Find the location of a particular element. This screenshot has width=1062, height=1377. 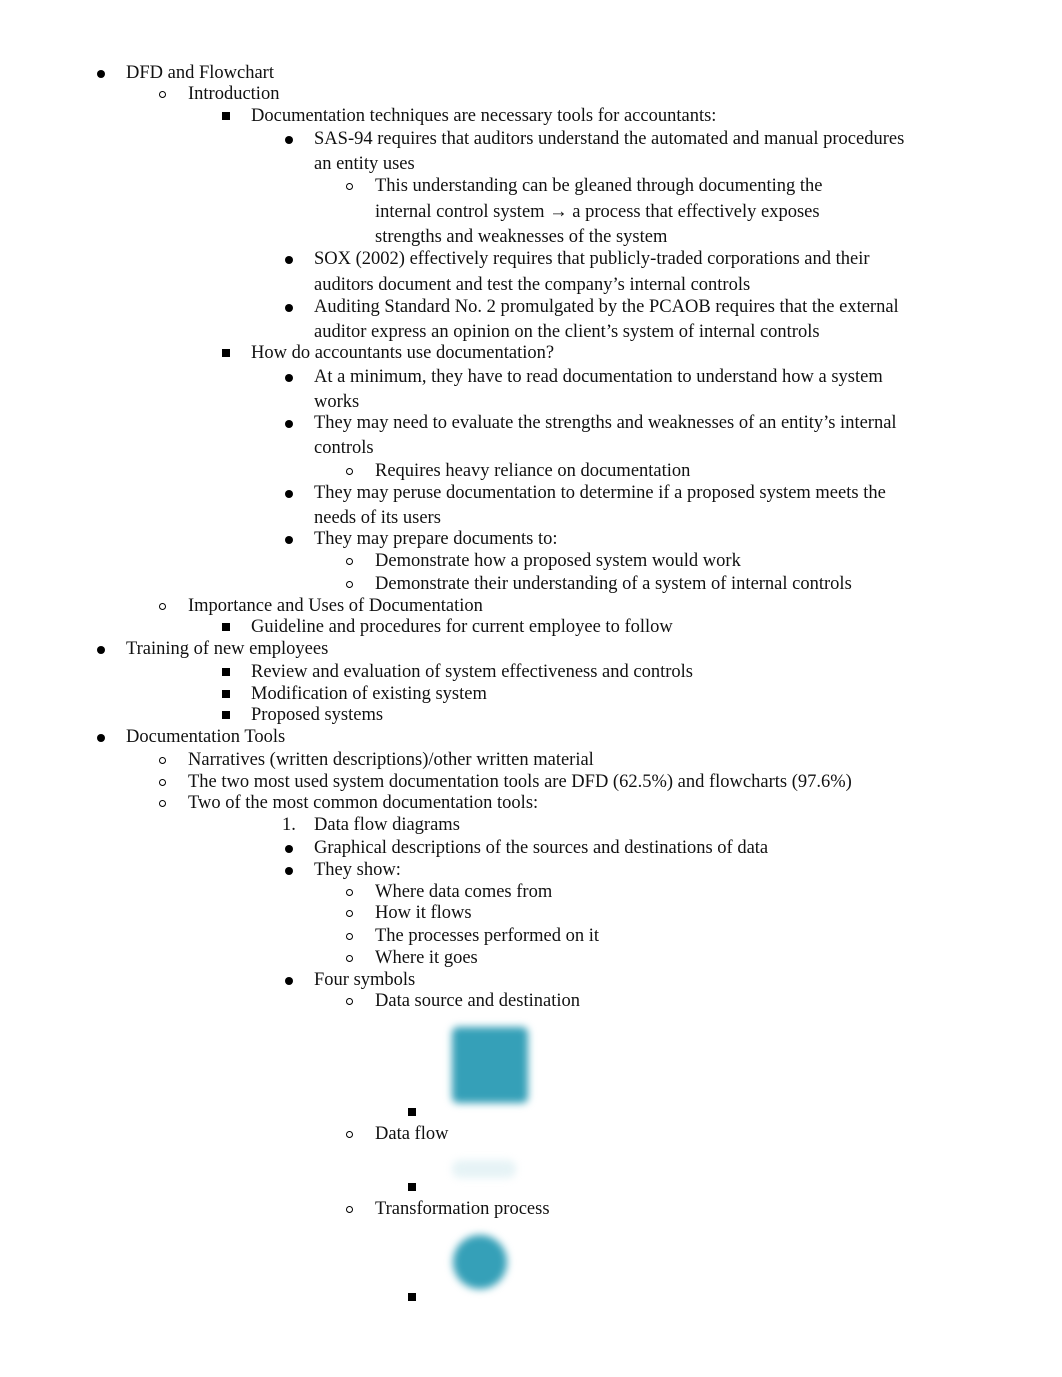

list-item-text: They show: is located at coordinates (357, 870).